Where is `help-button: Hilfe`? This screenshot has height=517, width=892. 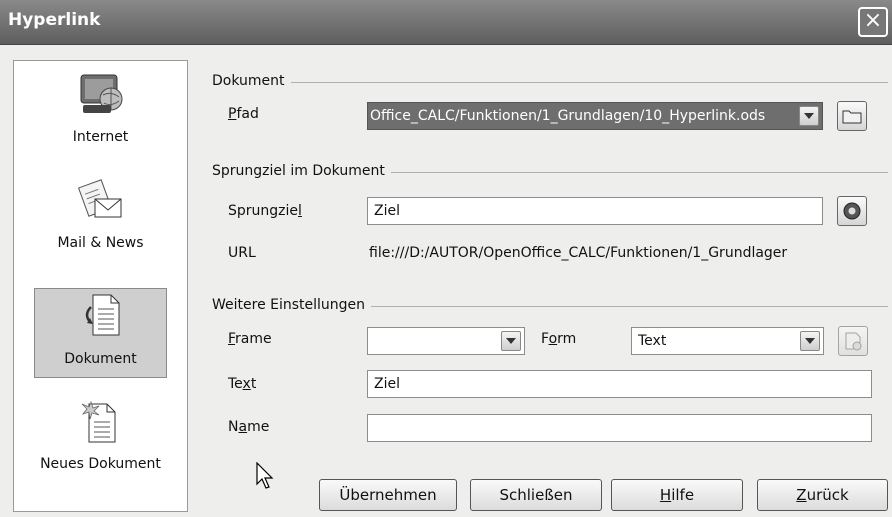
help-button: Hilfe is located at coordinates (677, 495).